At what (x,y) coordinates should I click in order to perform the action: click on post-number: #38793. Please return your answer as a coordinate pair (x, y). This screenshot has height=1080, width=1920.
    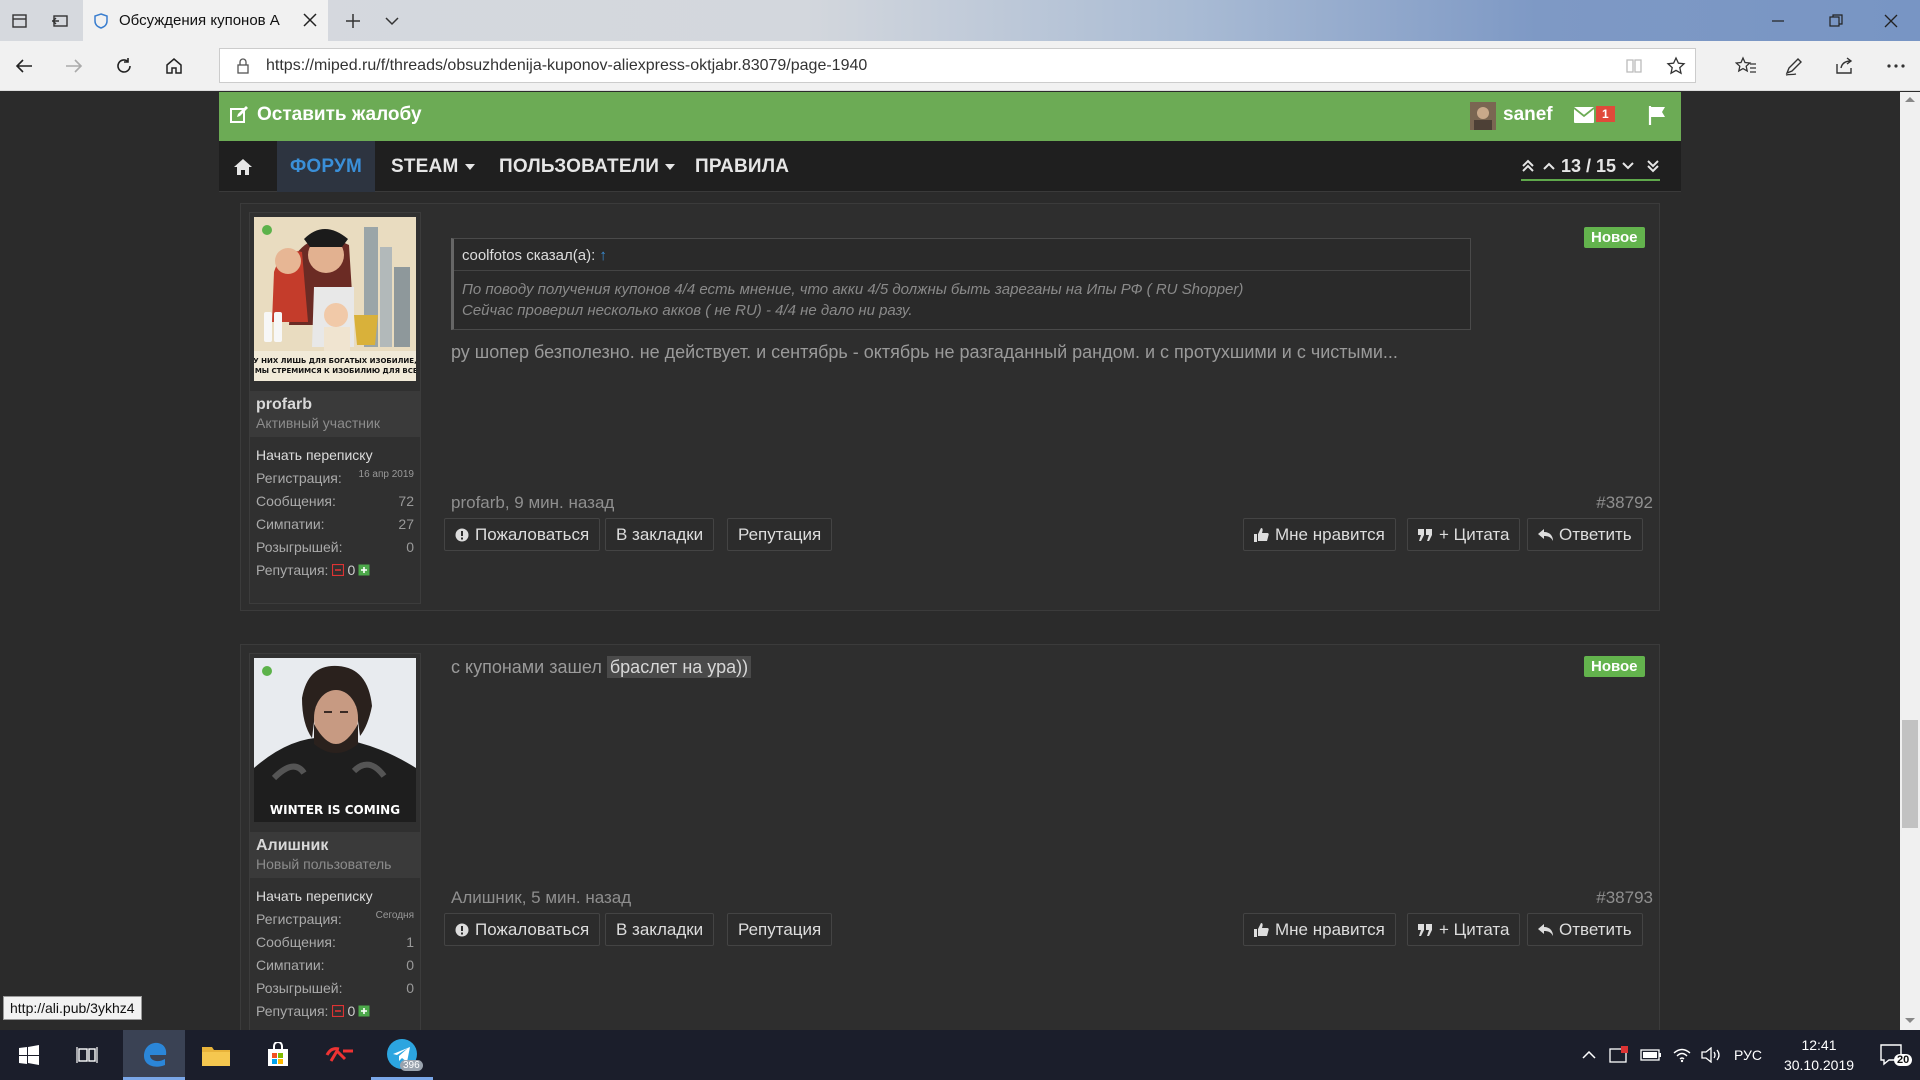
    Looking at the image, I should click on (1624, 898).